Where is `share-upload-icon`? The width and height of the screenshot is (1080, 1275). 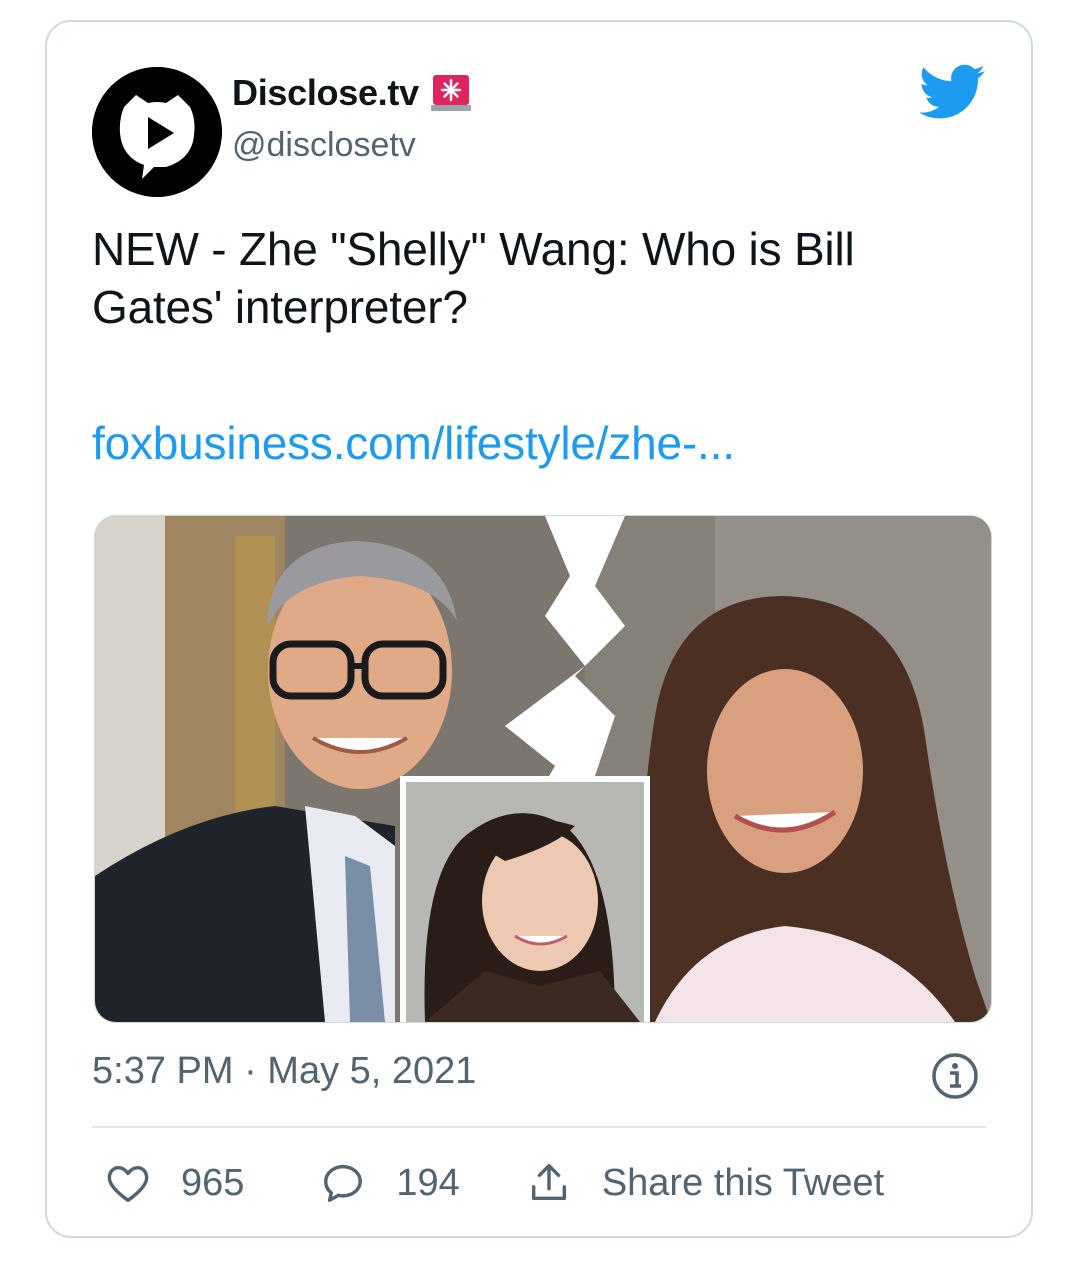
share-upload-icon is located at coordinates (548, 1182).